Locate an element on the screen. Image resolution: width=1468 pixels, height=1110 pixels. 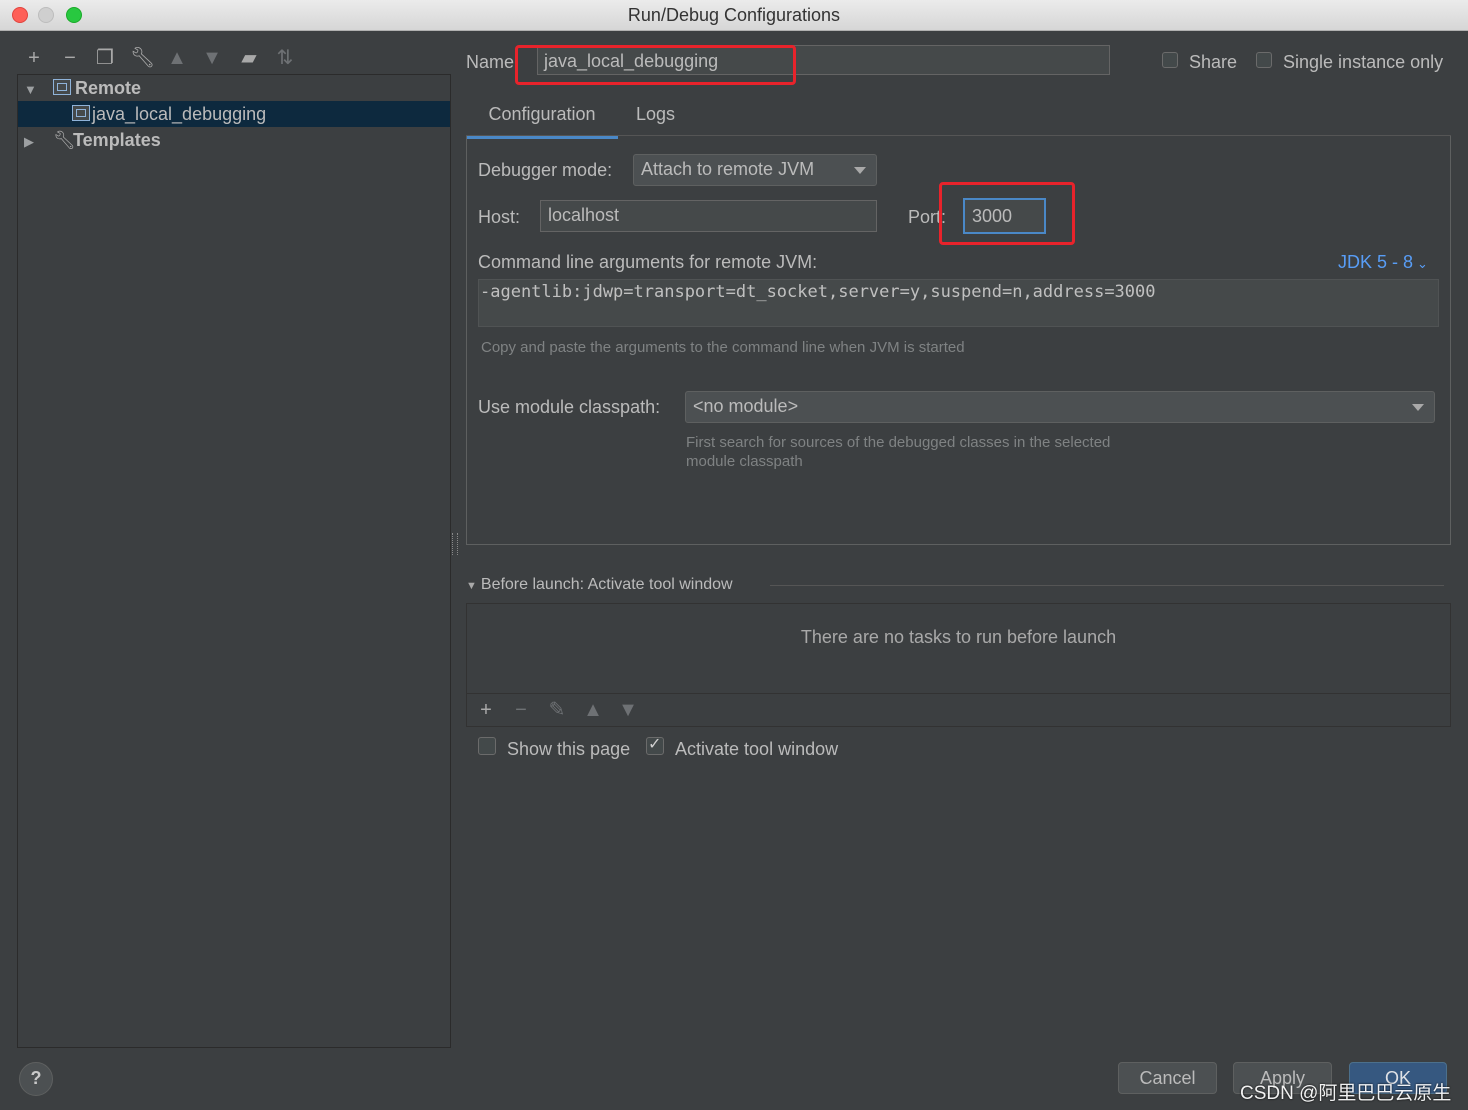
window-title: Run/Debug Configurations is located at coordinates (734, 15).